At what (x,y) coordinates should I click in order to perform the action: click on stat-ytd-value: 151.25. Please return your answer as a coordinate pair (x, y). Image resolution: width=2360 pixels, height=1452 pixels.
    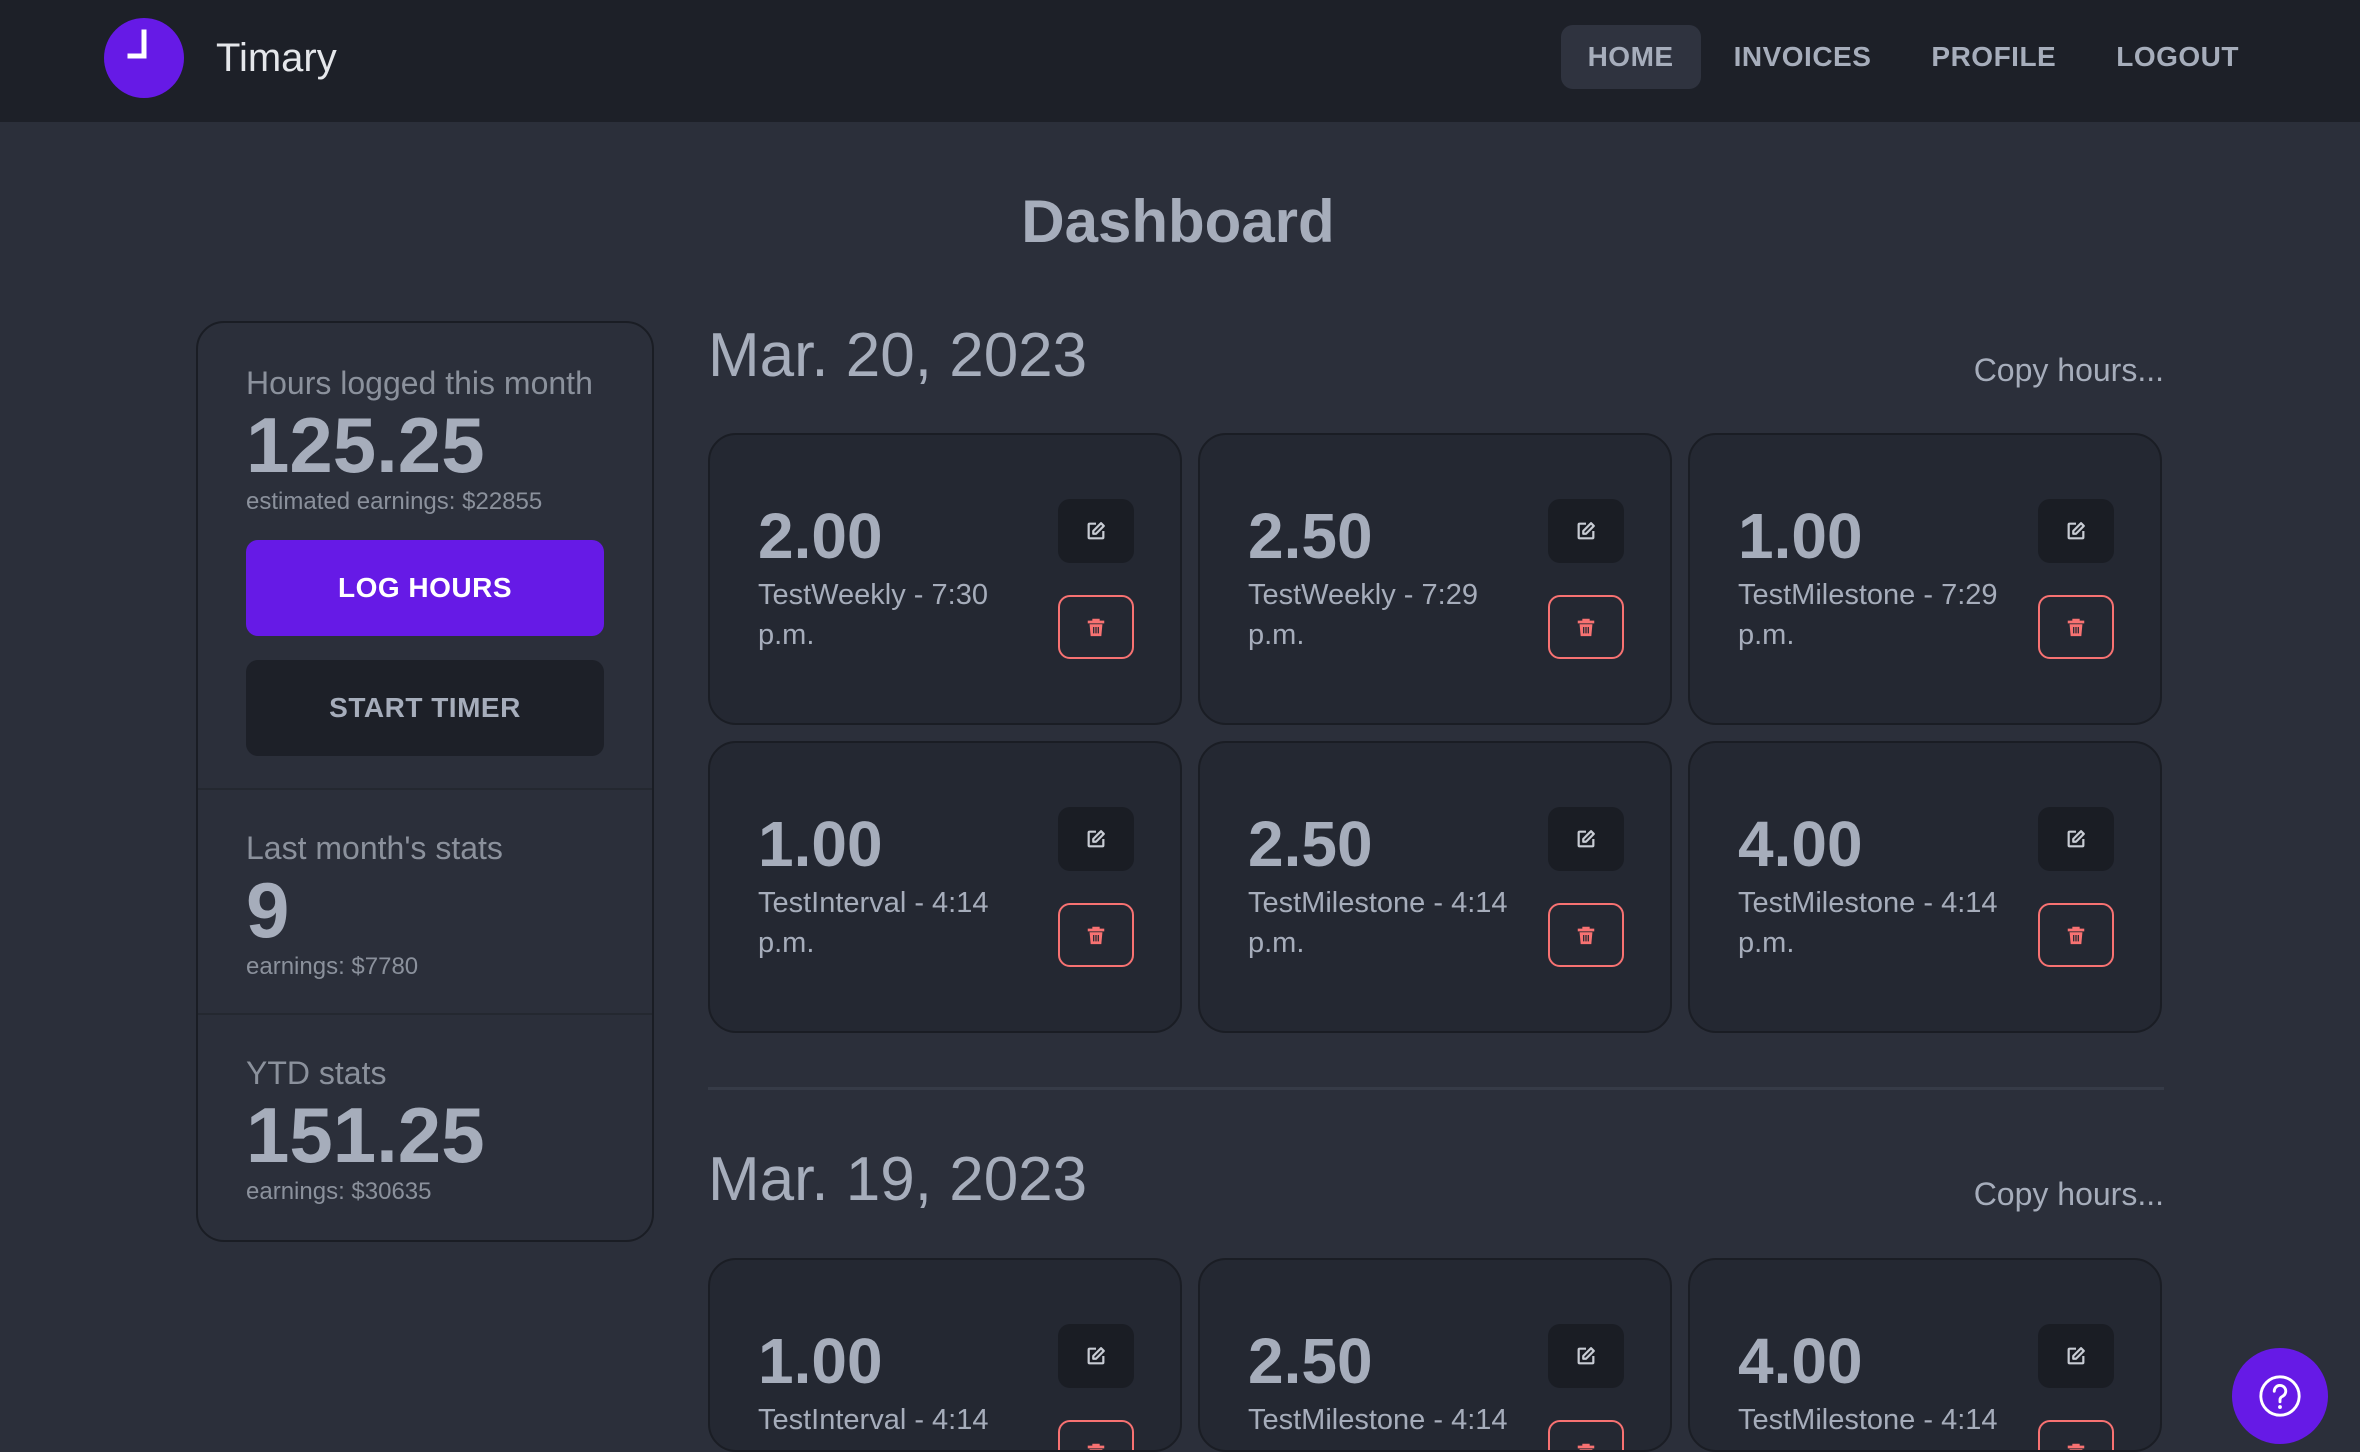
    Looking at the image, I should click on (365, 1135).